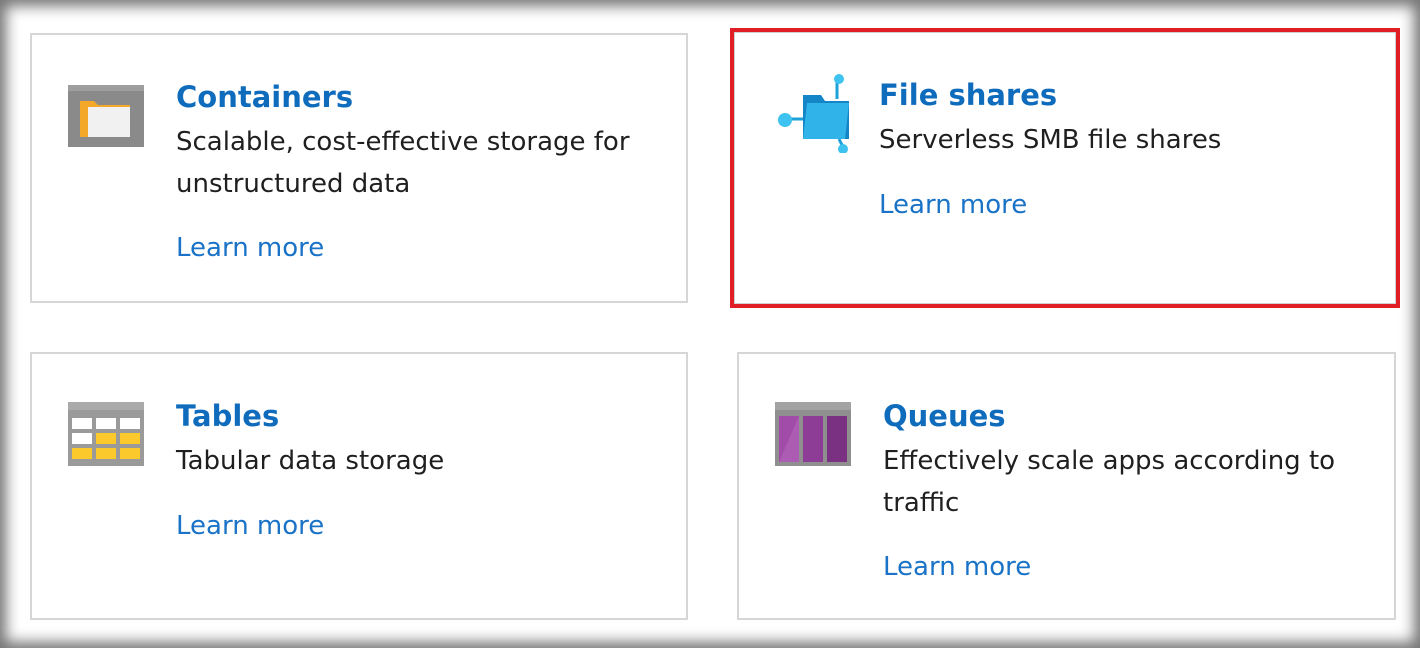  Describe the element at coordinates (811, 113) in the screenshot. I see `file-shares-icon` at that location.